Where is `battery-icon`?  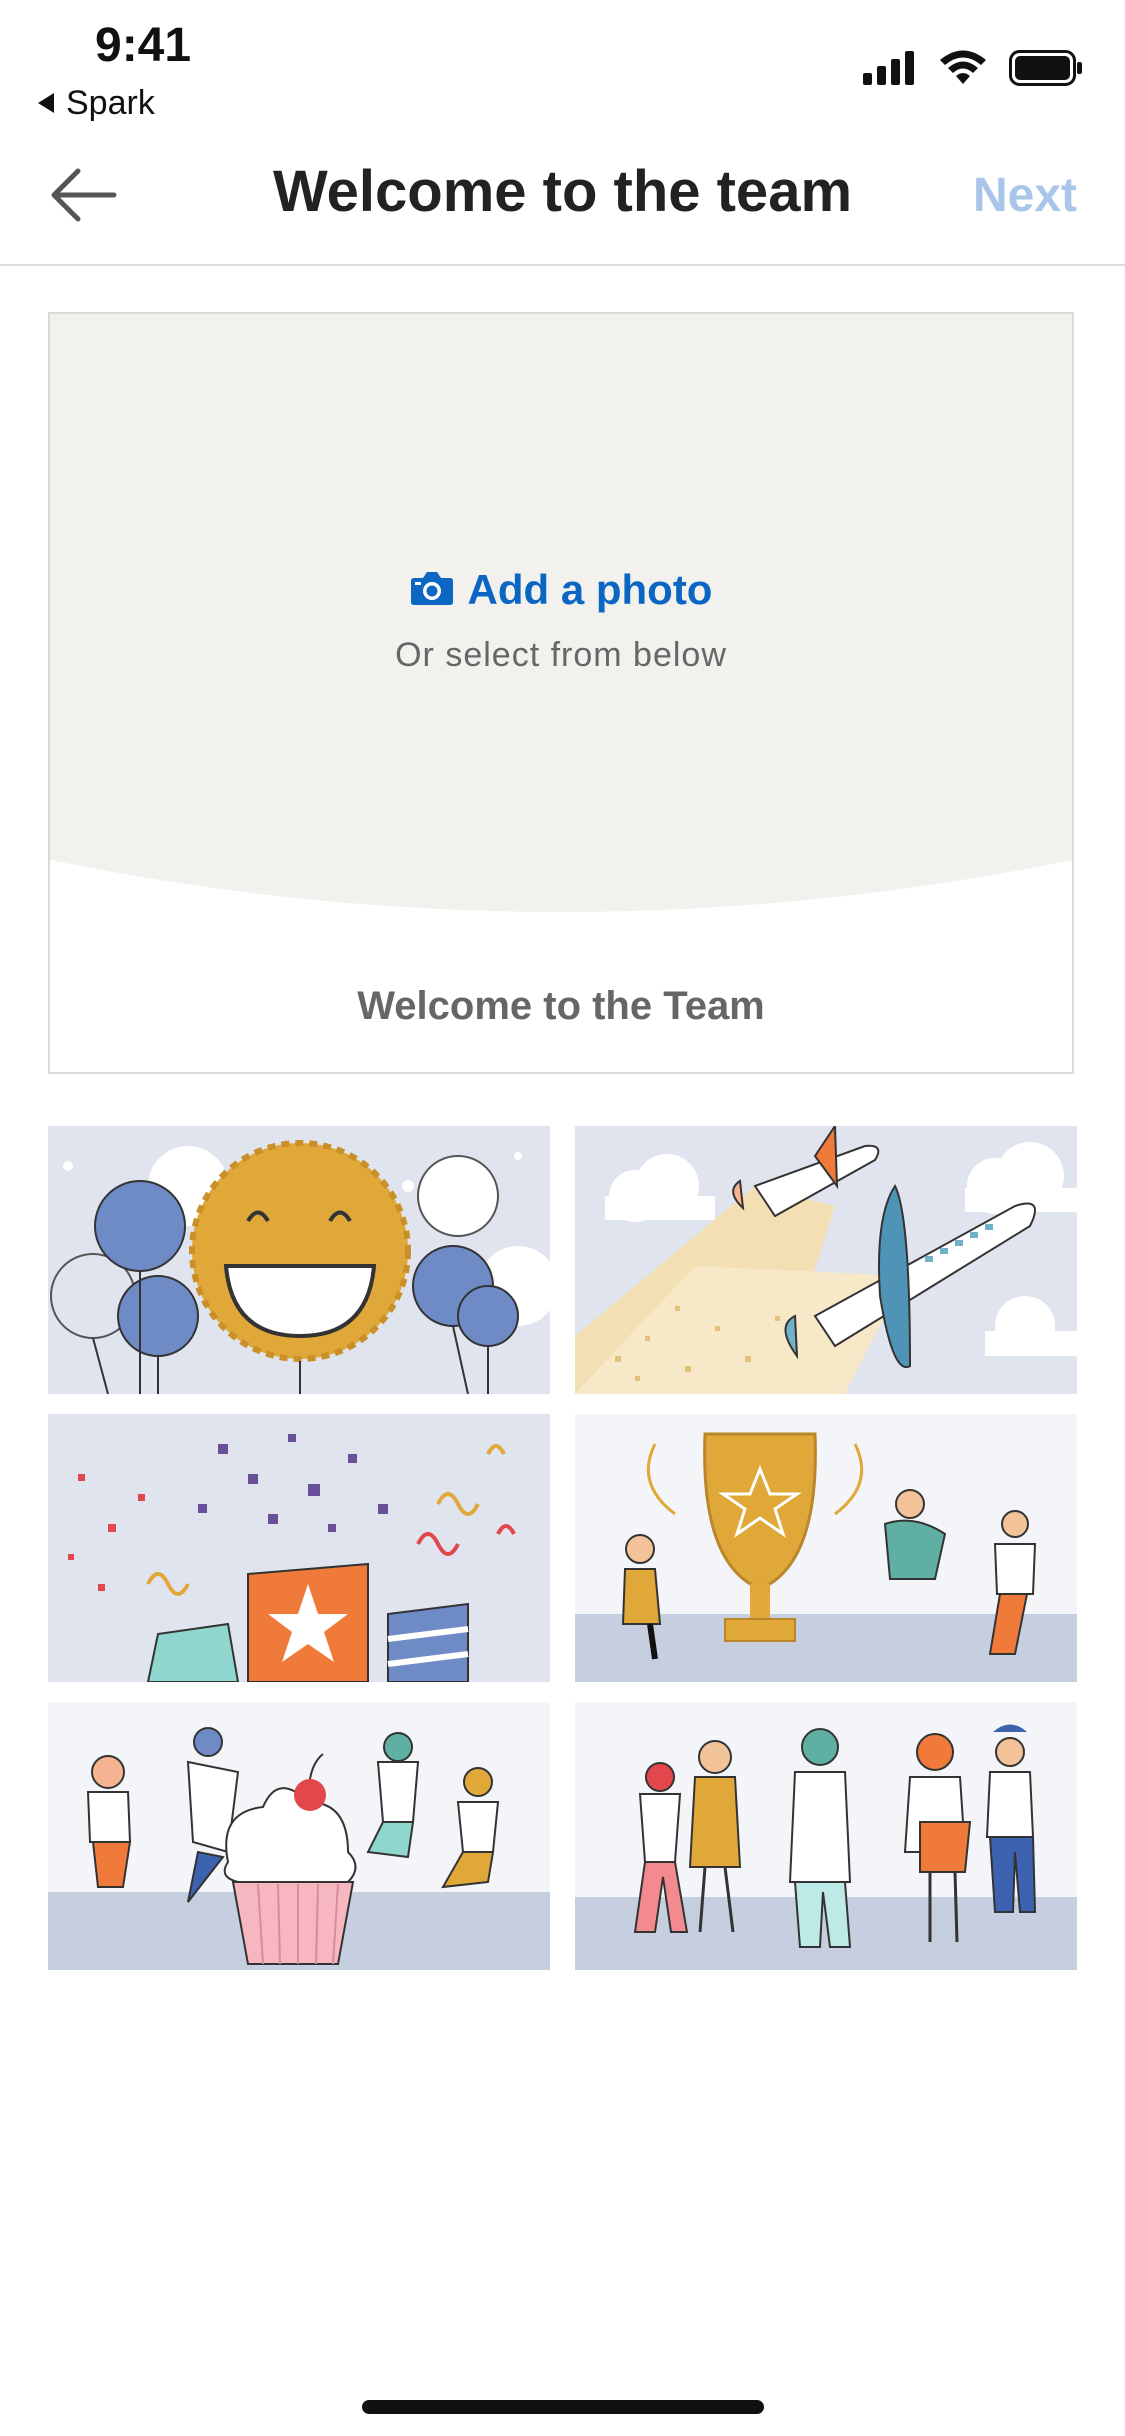
battery-icon is located at coordinates (1046, 70).